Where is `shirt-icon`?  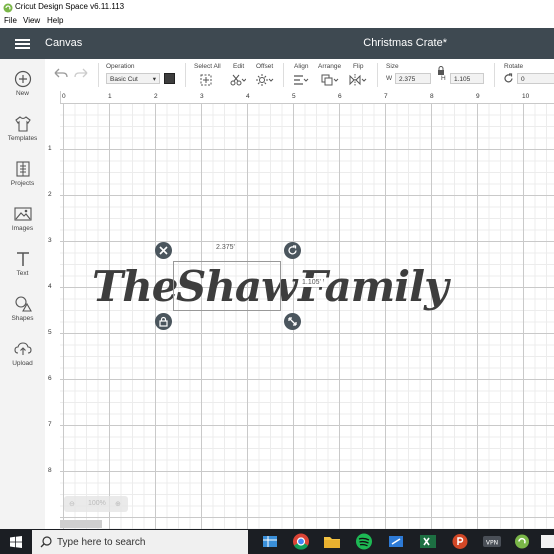 shirt-icon is located at coordinates (22, 124).